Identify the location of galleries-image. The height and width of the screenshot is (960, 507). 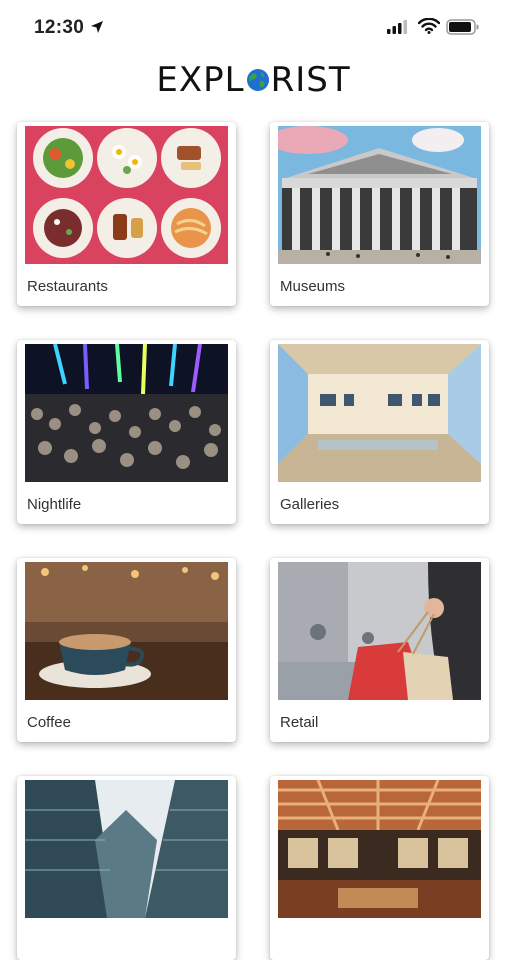
(379, 413).